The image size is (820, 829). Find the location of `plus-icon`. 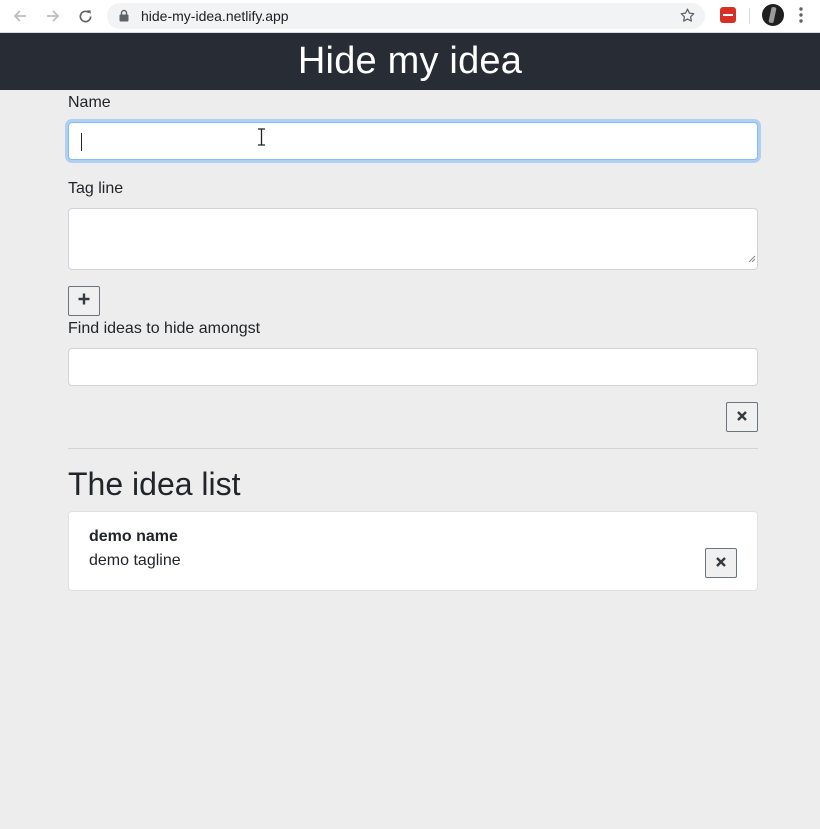

plus-icon is located at coordinates (84, 301).